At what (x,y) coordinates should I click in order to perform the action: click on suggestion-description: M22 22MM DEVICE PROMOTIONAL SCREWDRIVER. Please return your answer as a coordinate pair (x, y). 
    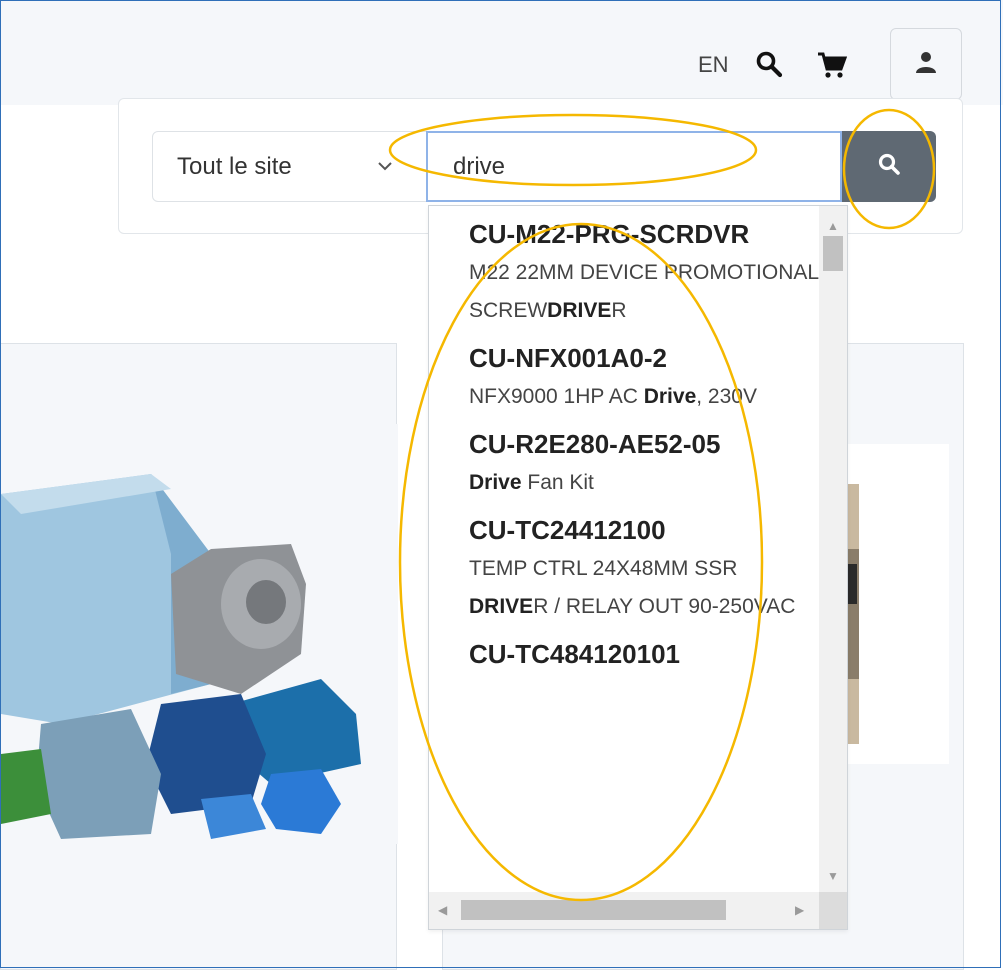
    Looking at the image, I should click on (644, 292).